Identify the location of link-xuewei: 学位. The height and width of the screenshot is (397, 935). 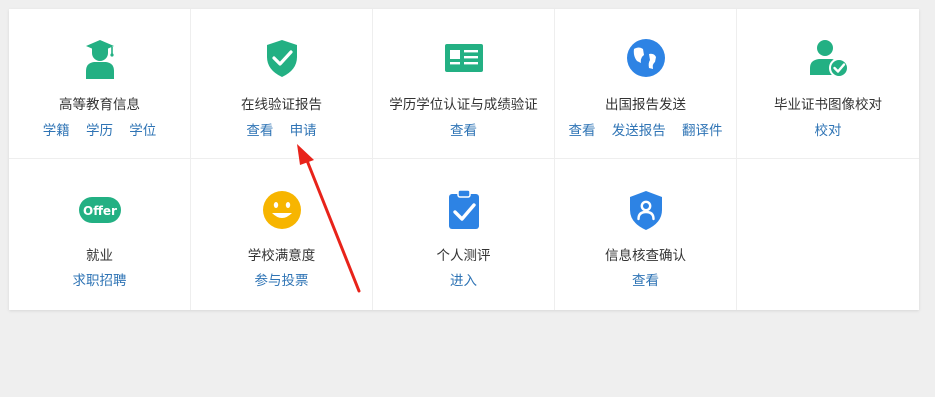
(142, 131).